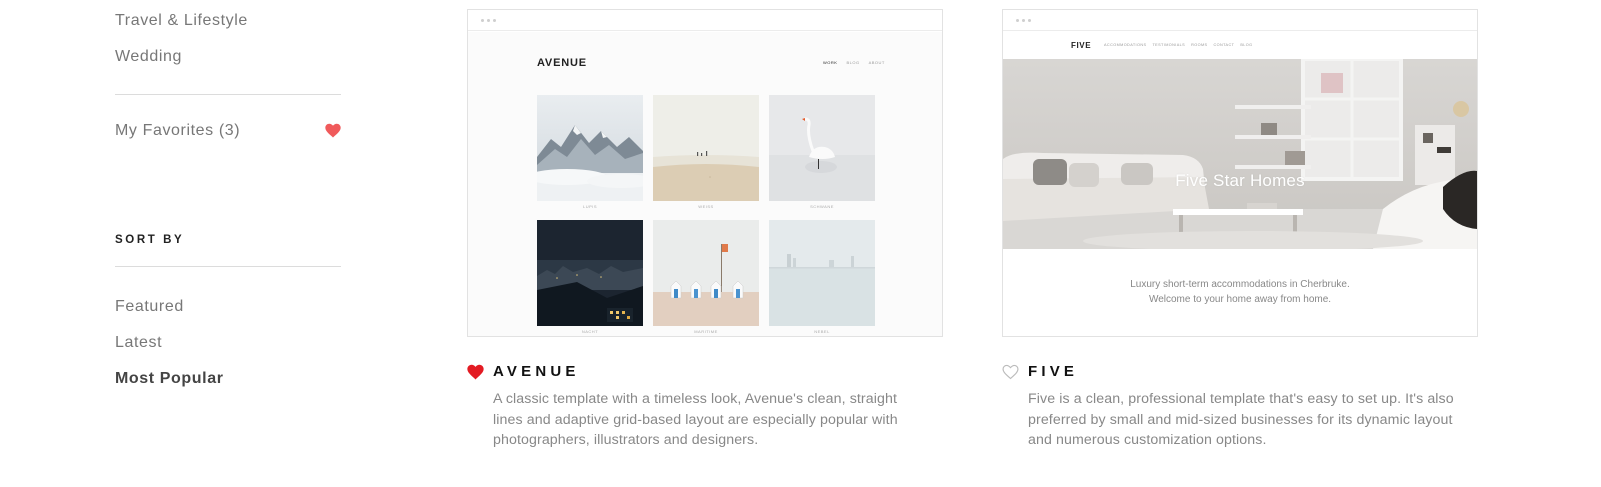 This screenshot has width=1601, height=487. I want to click on avenue-thumb-night-city, so click(590, 273).